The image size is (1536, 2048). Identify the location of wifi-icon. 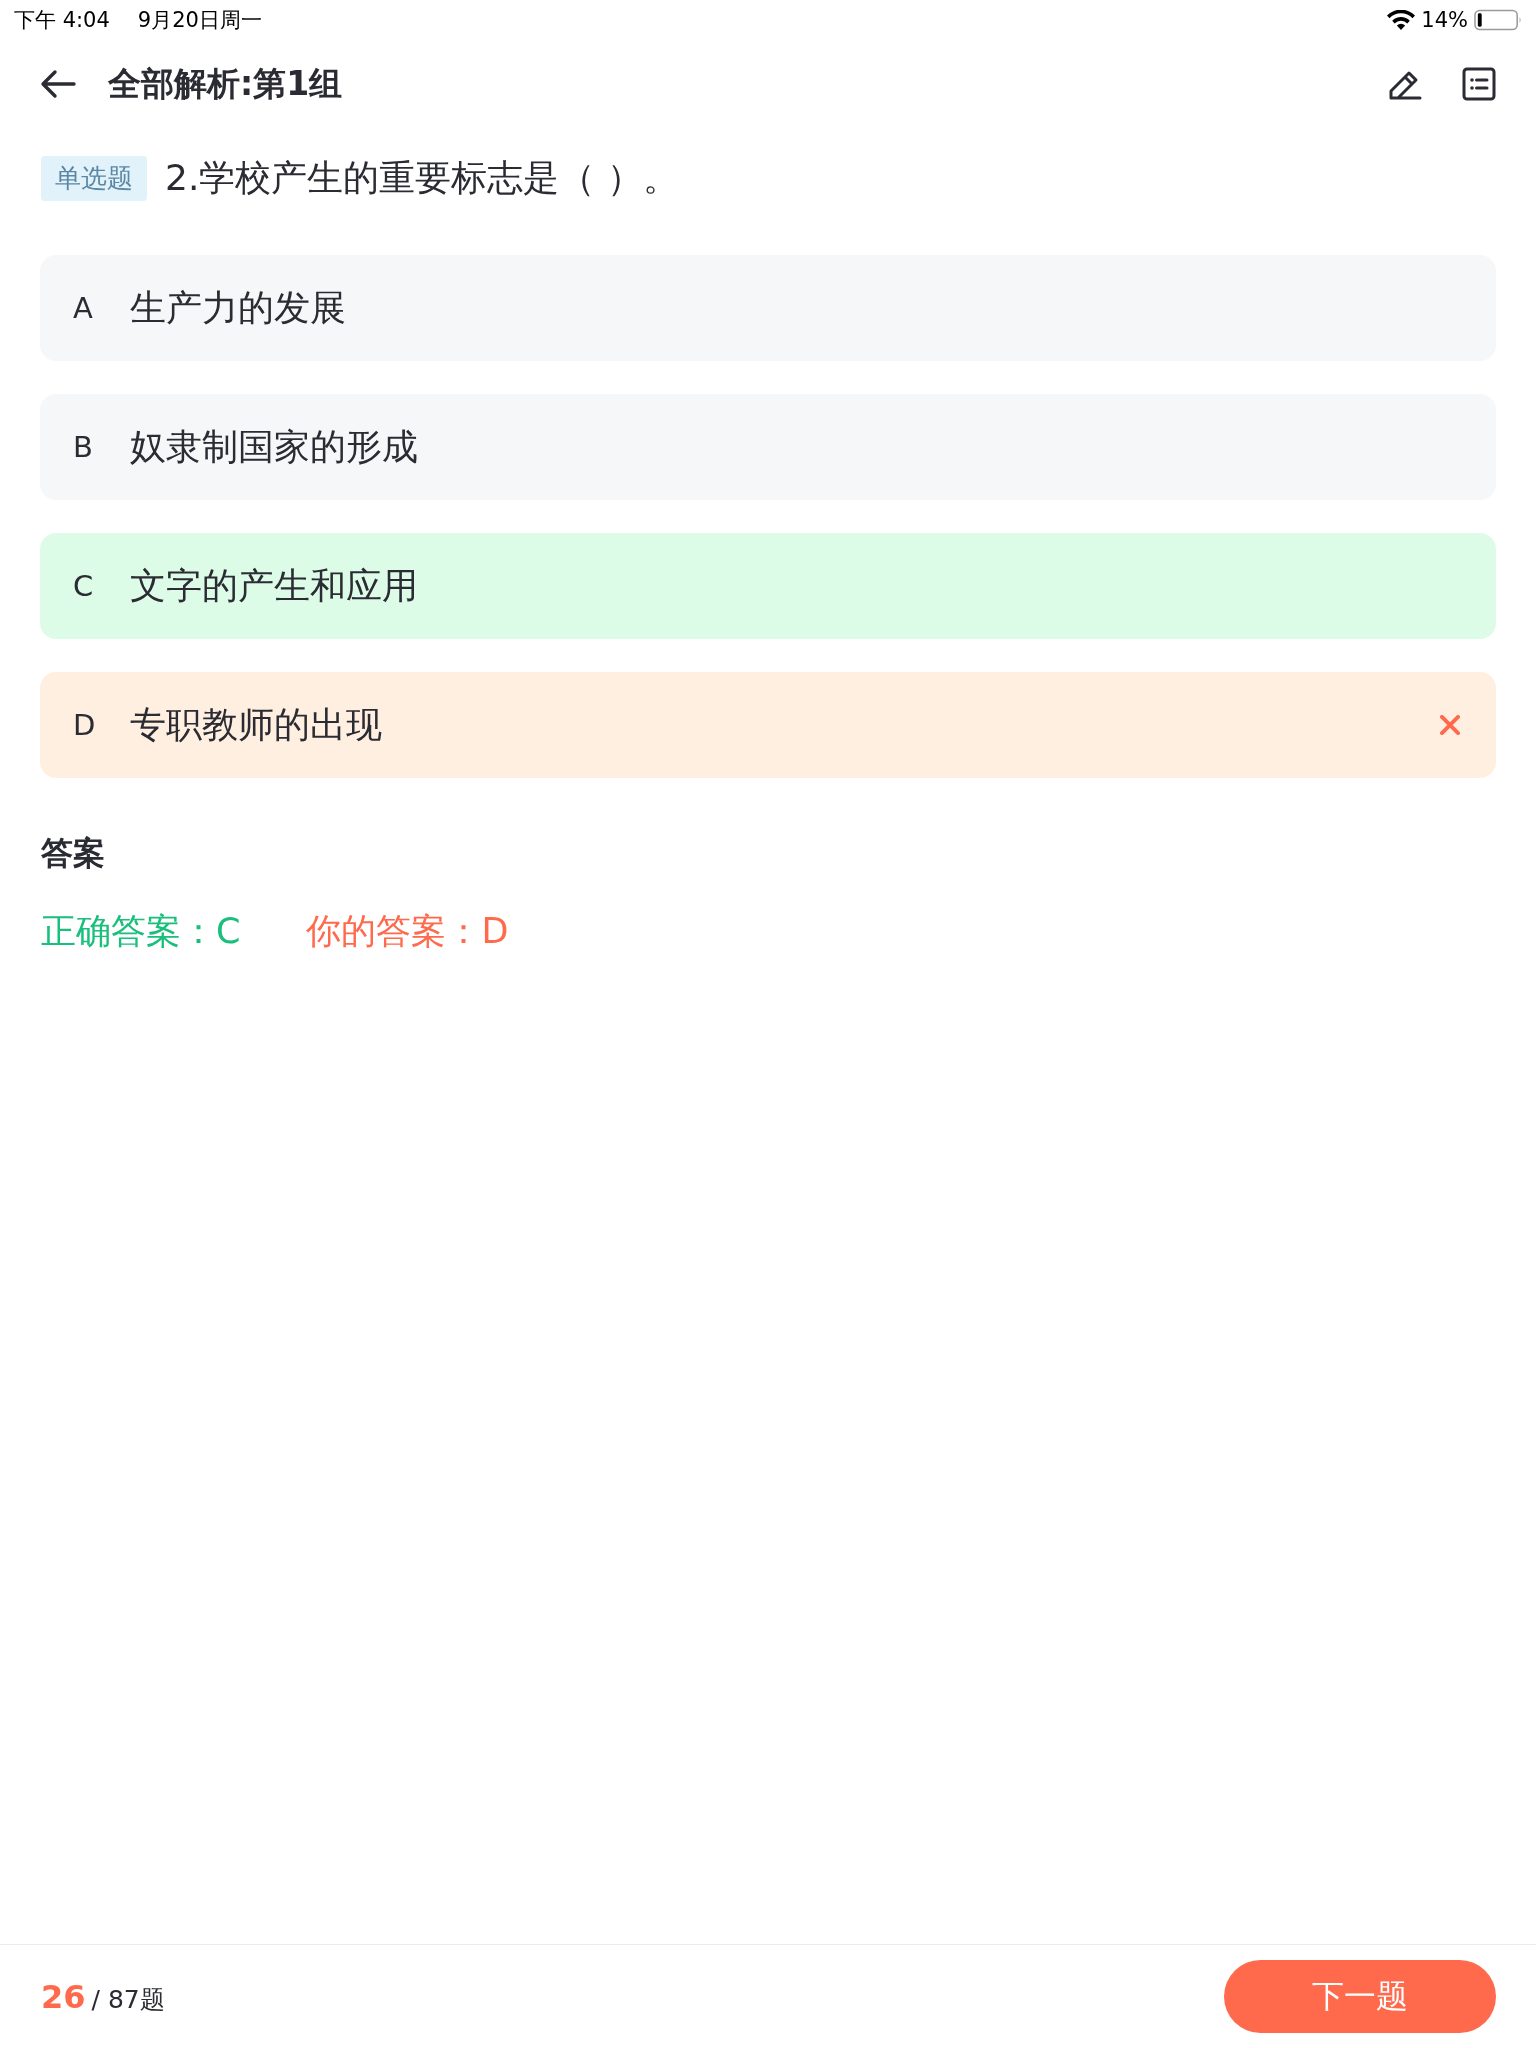
(1401, 20).